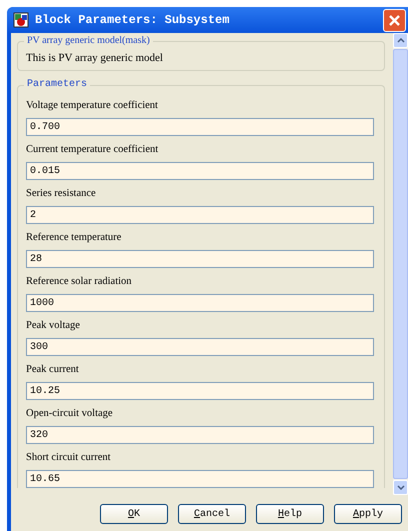 The width and height of the screenshot is (408, 531). I want to click on close-button, so click(394, 20).